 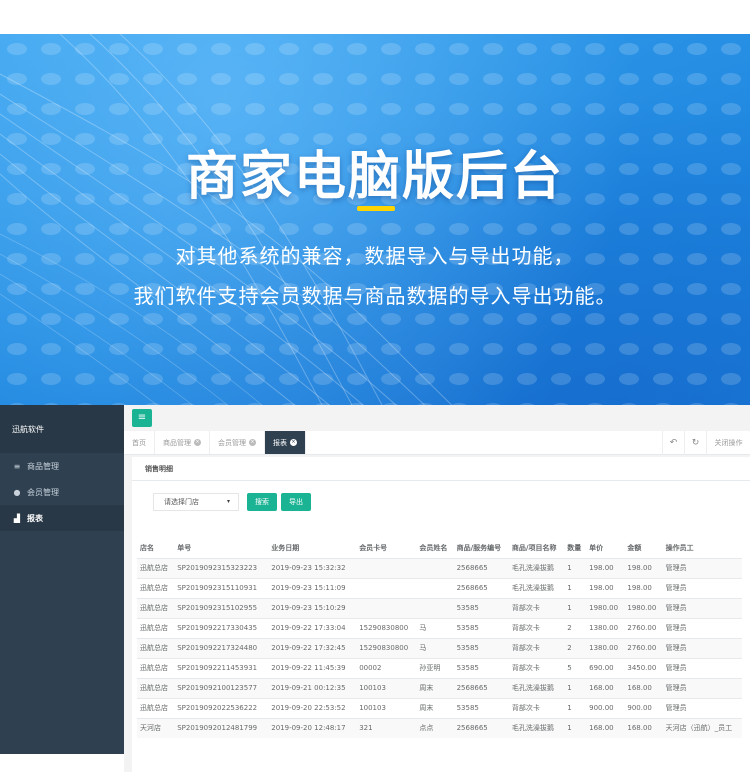 I want to click on column-header: 会员姓名, so click(x=435, y=548).